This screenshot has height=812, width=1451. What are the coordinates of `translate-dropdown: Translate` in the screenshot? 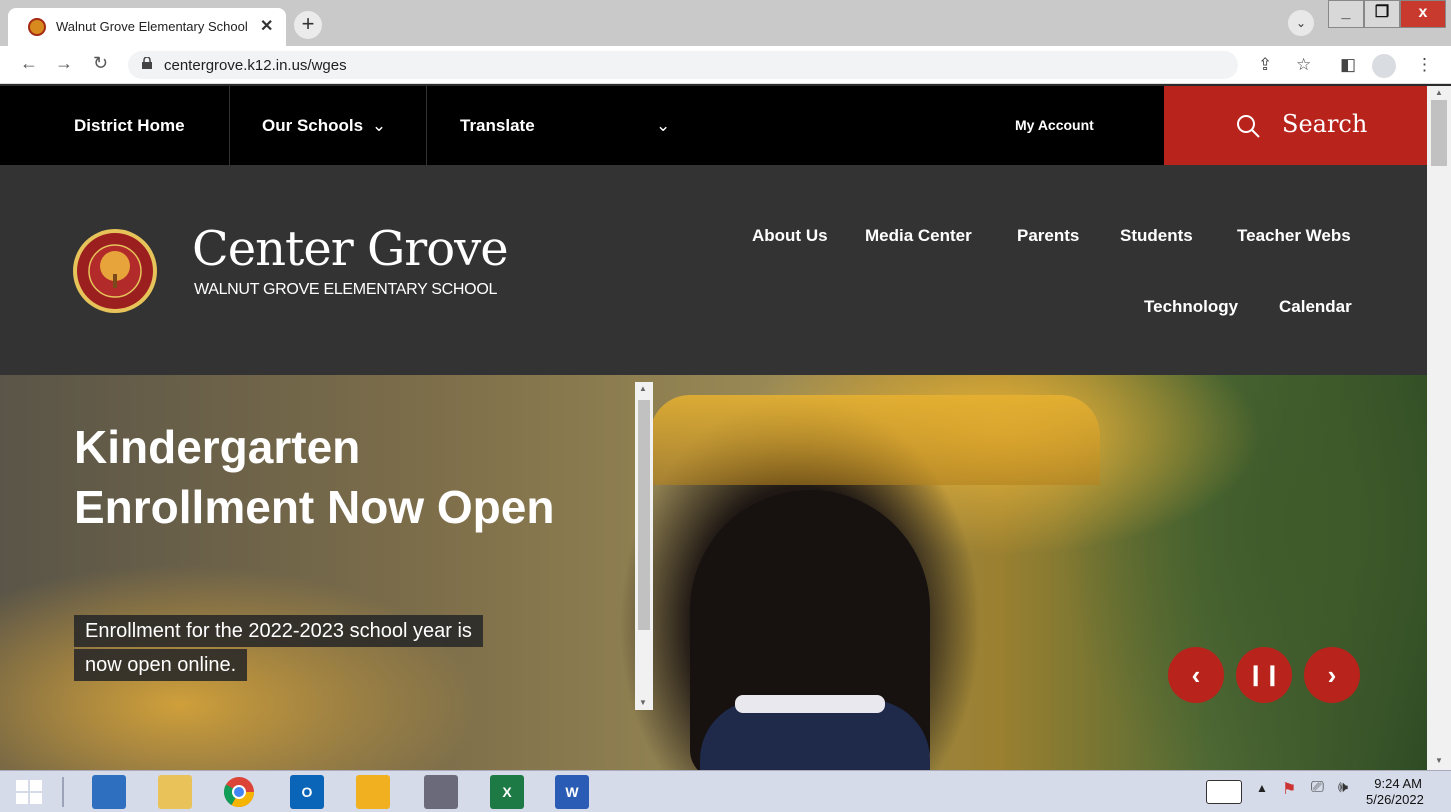 It's located at (497, 125).